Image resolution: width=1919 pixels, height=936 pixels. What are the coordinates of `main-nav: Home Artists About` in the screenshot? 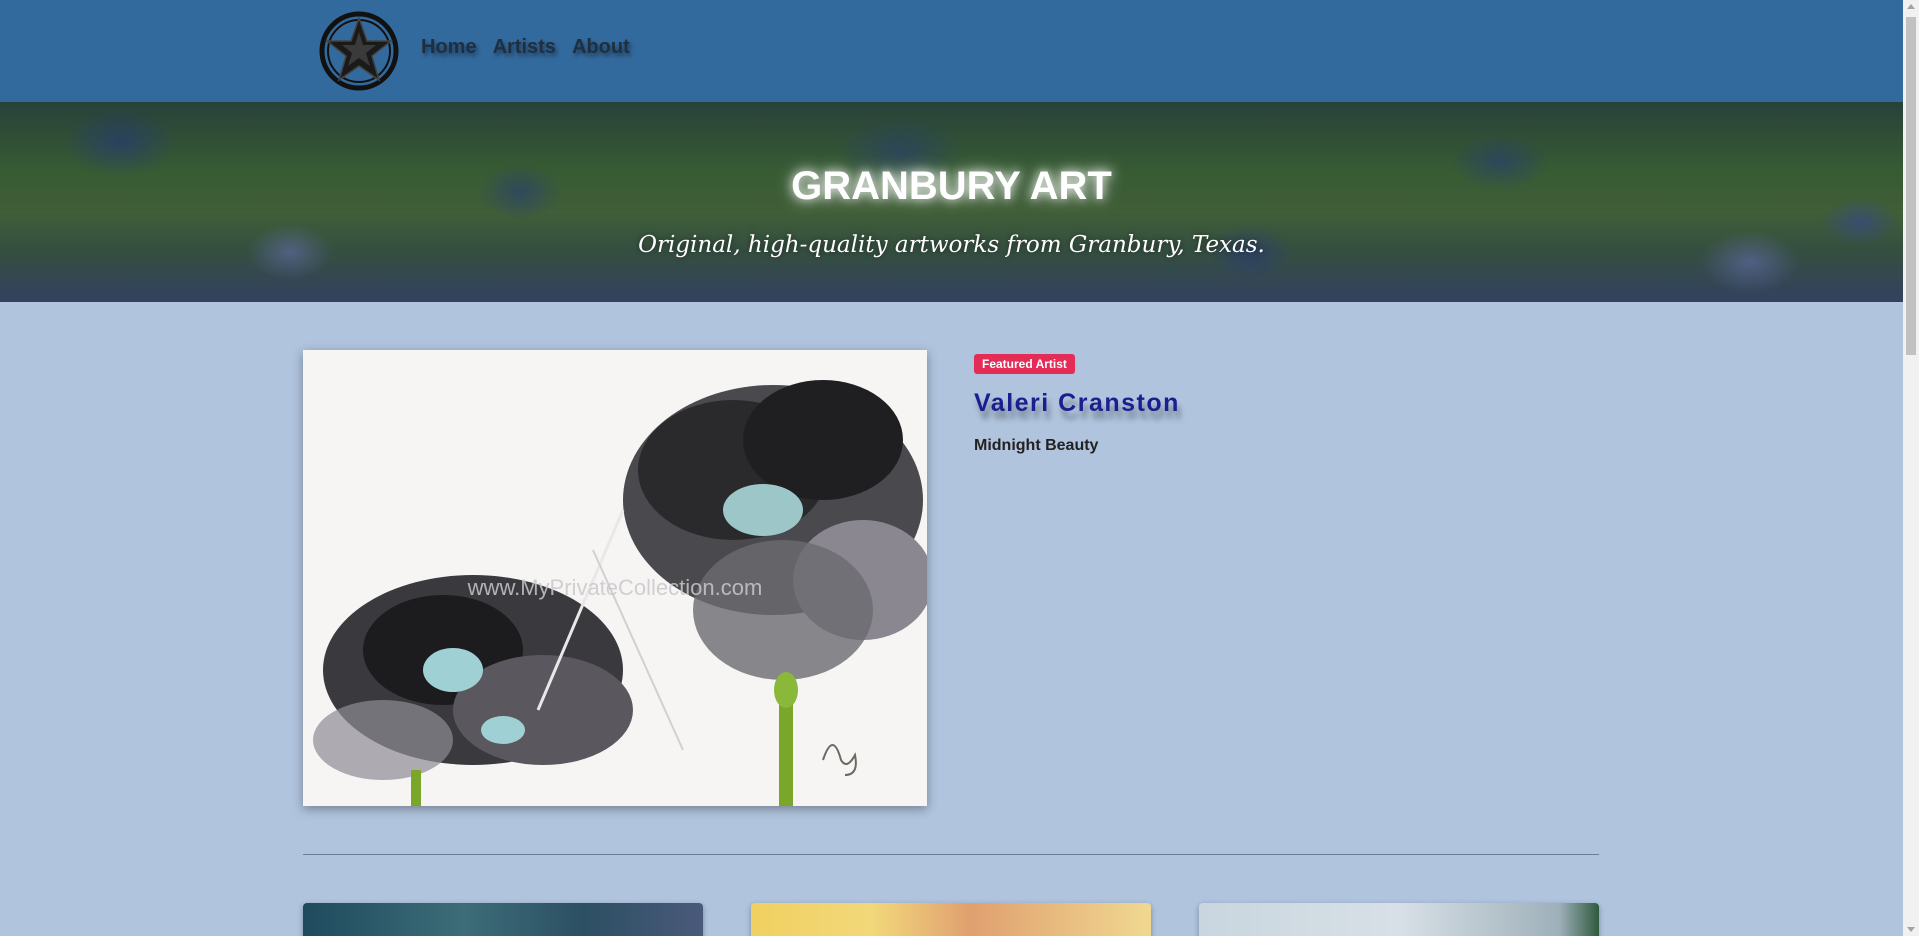 It's located at (525, 47).